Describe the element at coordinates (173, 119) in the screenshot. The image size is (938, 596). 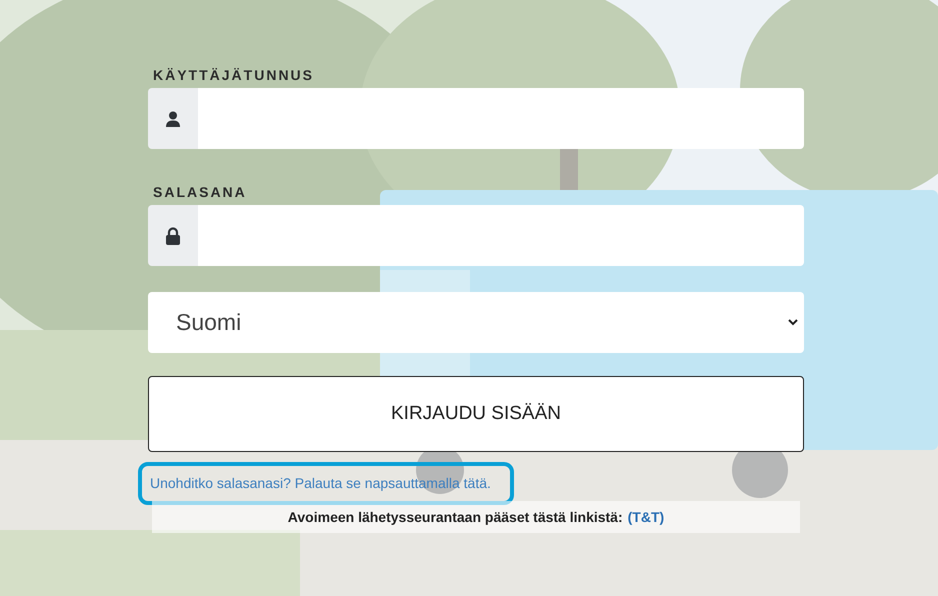
I see `user-icon` at that location.